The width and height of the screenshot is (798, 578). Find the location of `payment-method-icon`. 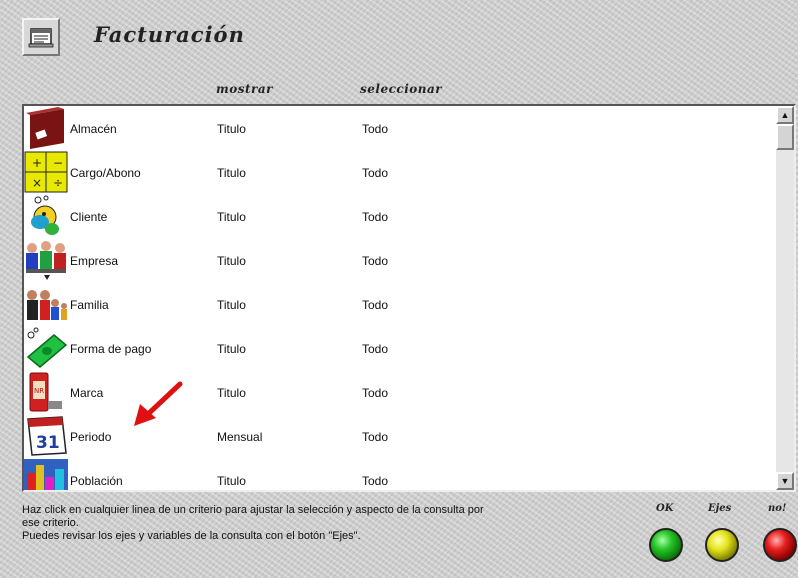

payment-method-icon is located at coordinates (47, 347).